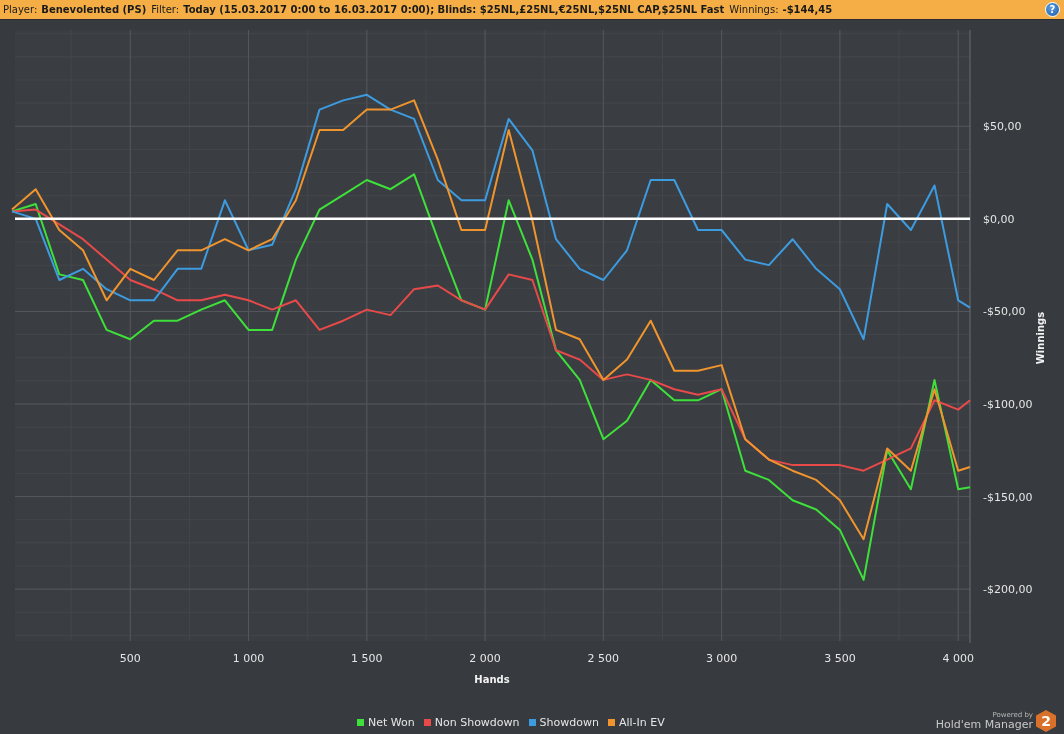 The image size is (1064, 734). What do you see at coordinates (569, 722) in the screenshot?
I see `legend-label: Showdown` at bounding box center [569, 722].